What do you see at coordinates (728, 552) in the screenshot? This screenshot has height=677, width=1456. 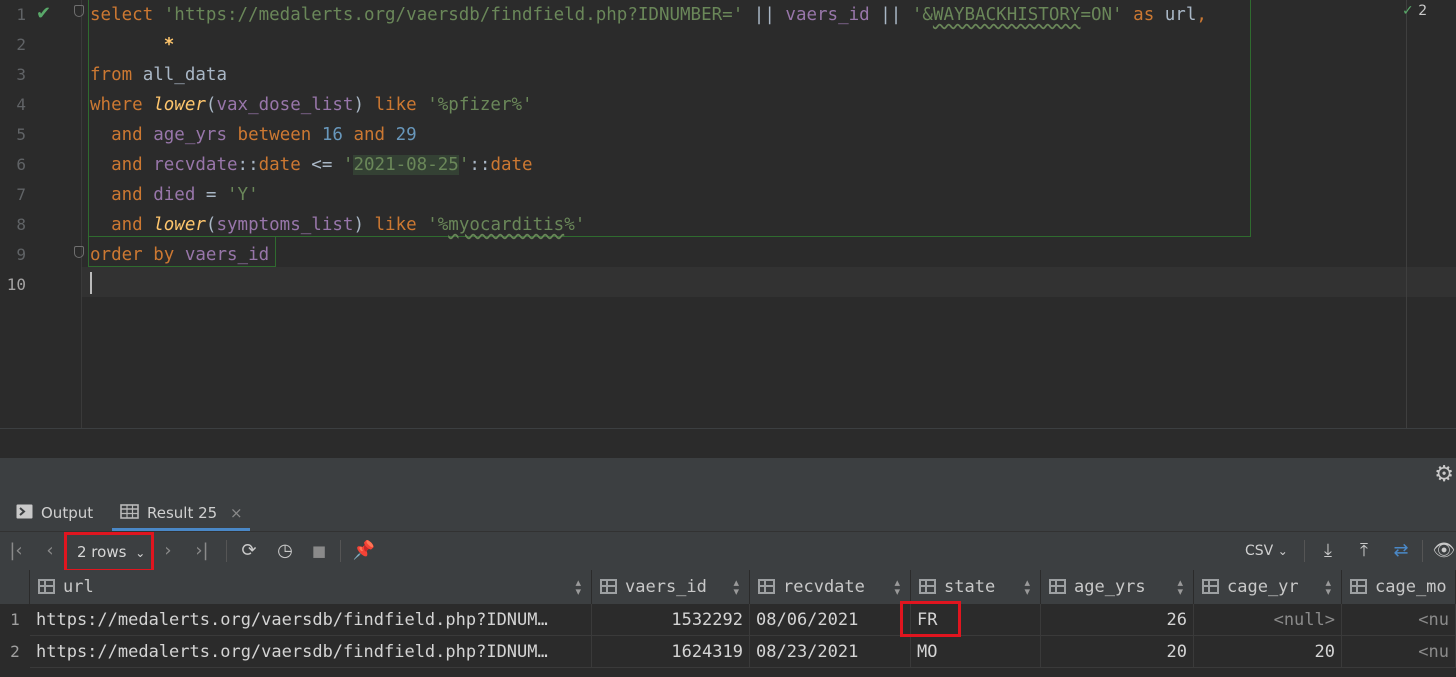 I see `result-toolbar: |‹ ‹ 2 rows ⌄ › ›| ⟳ ◷ ■ 📌 CSV ⌄ ⤓ ⤒ ⇄ 👁` at bounding box center [728, 552].